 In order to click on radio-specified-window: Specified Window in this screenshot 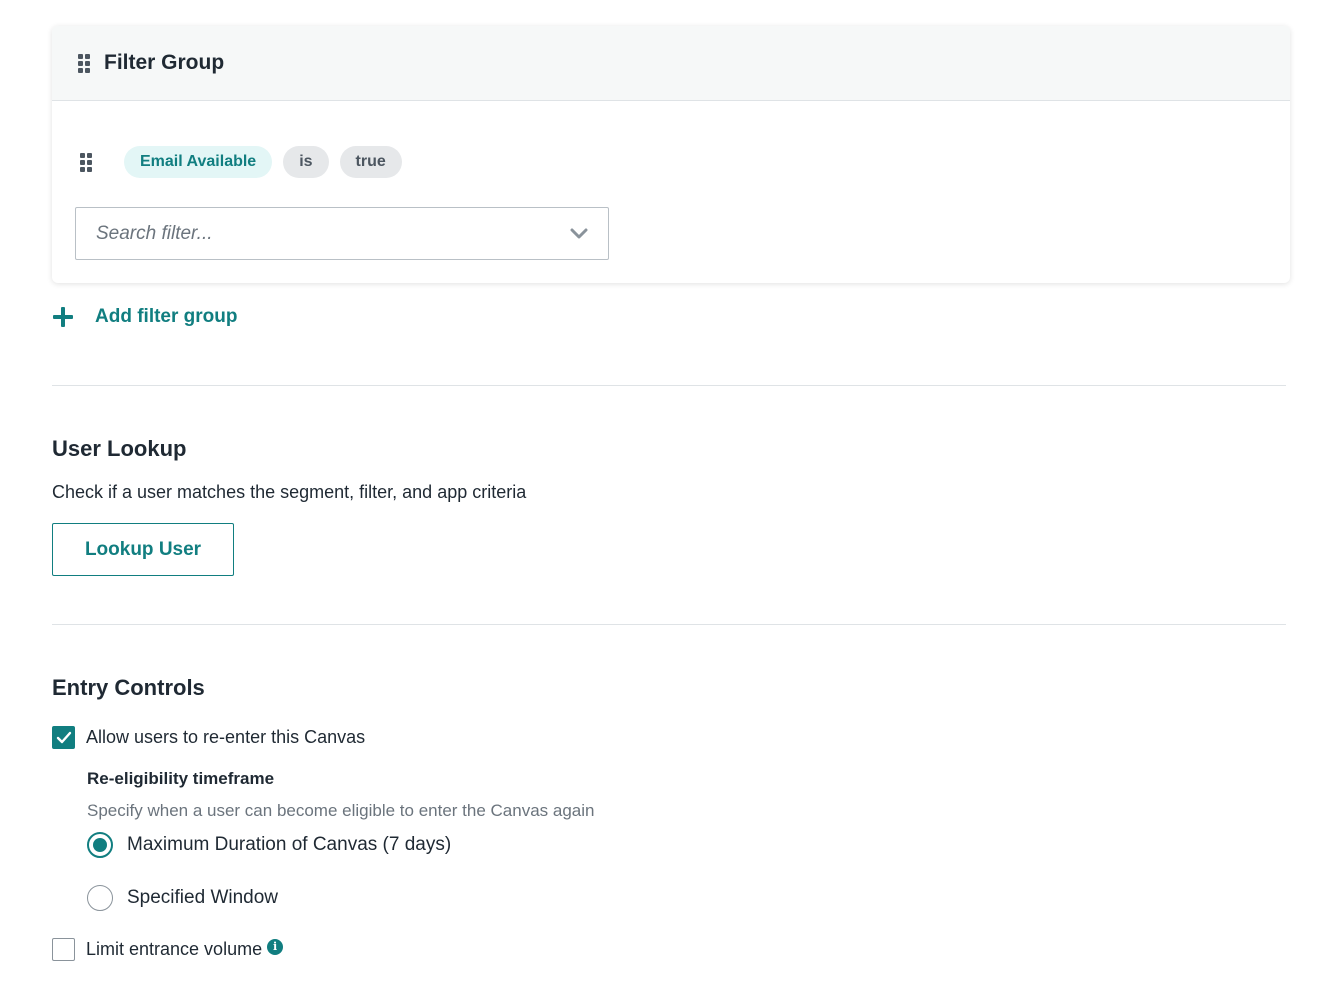, I will do `click(182, 898)`.